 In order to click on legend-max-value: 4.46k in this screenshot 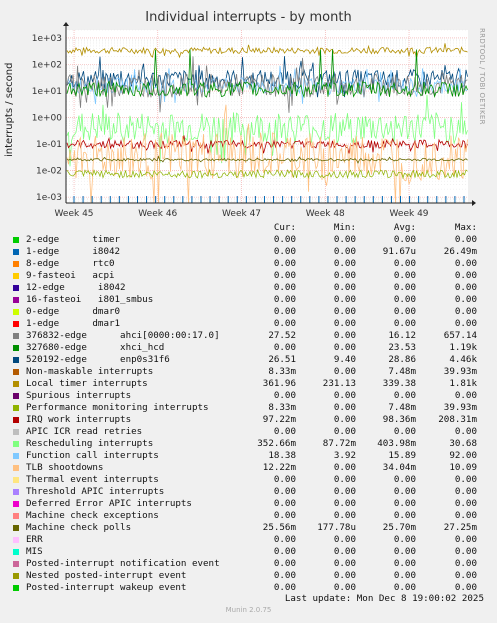, I will do `click(463, 359)`.